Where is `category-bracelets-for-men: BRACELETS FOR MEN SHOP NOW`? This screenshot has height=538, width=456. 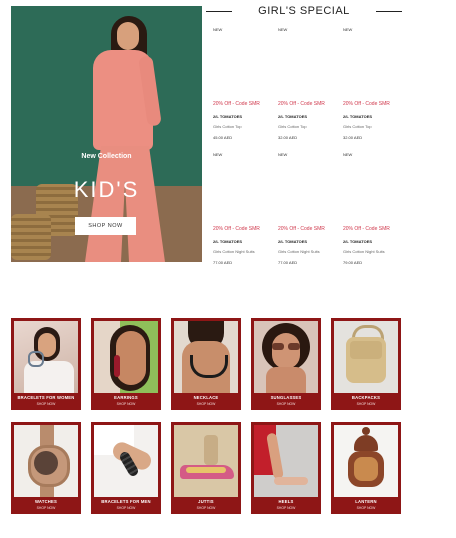 category-bracelets-for-men: BRACELETS FOR MEN SHOP NOW is located at coordinates (126, 468).